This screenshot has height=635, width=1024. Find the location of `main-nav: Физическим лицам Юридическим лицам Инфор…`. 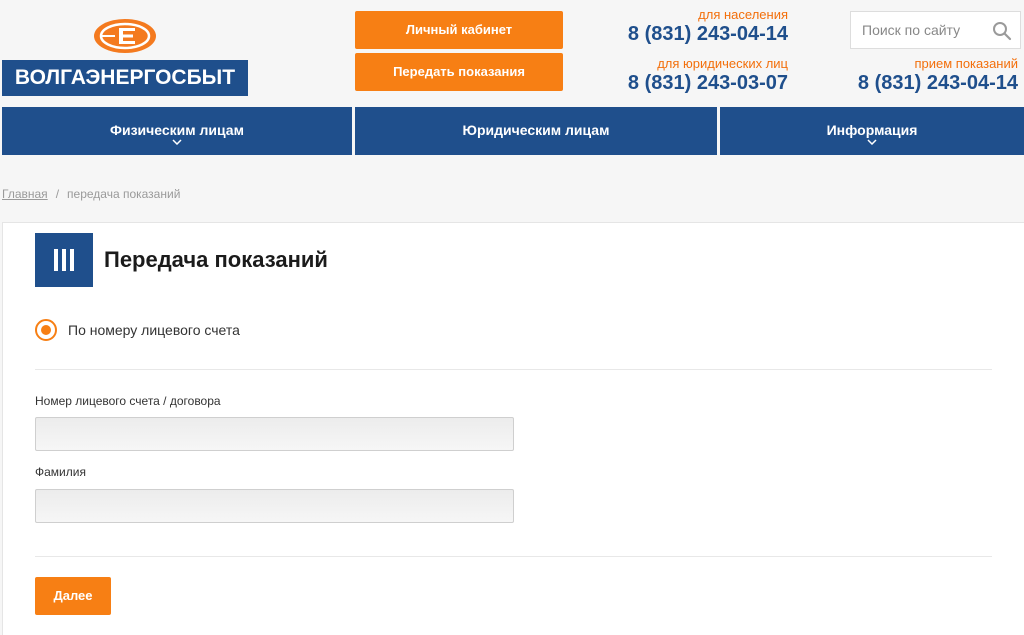

main-nav: Физическим лицам Юридическим лицам Инфор… is located at coordinates (512, 131).